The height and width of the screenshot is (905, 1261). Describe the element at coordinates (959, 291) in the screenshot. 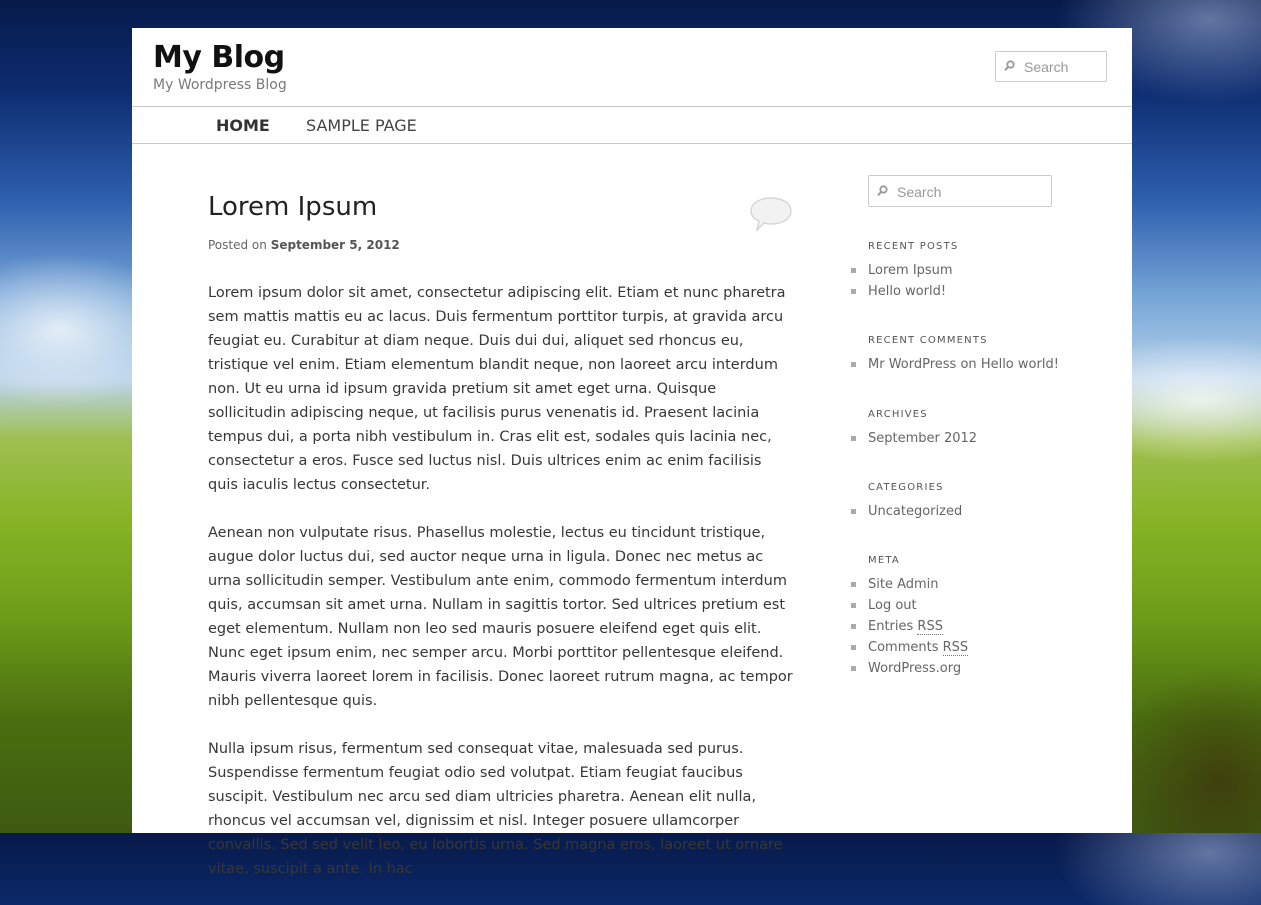

I see `recent-post-link: Hello world!` at that location.